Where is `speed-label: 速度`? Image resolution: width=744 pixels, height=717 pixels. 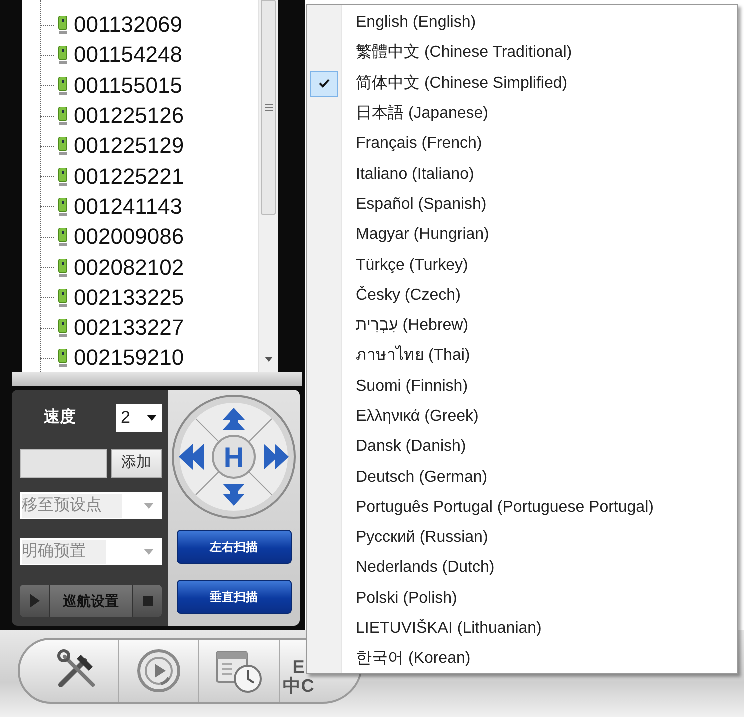
speed-label: 速度 is located at coordinates (60, 417).